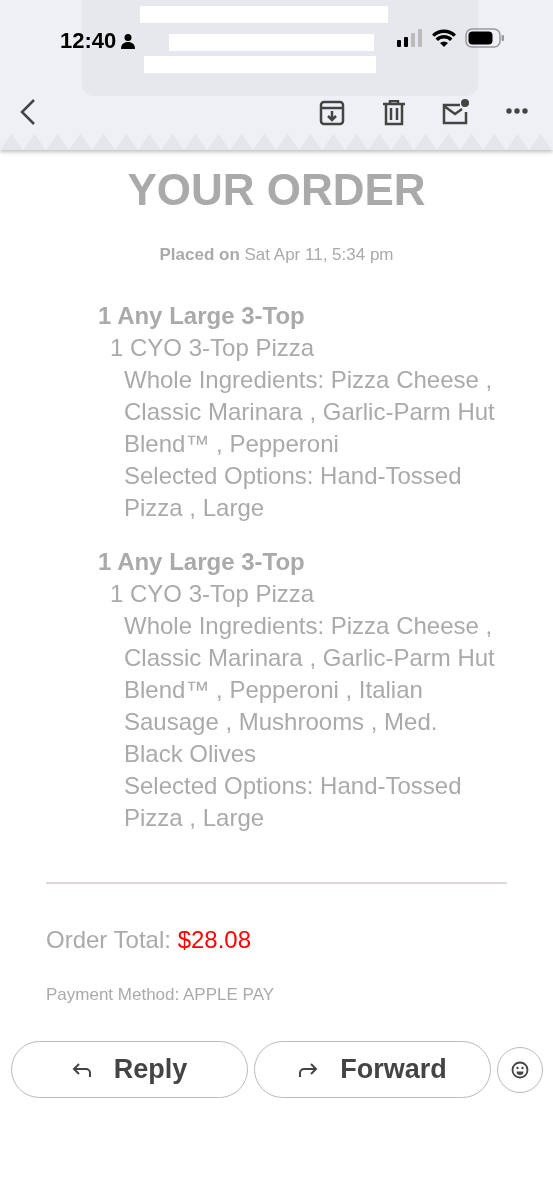 Image resolution: width=553 pixels, height=1200 pixels. Describe the element at coordinates (276, 190) in the screenshot. I see `email-heading: YOUR ORDER` at that location.